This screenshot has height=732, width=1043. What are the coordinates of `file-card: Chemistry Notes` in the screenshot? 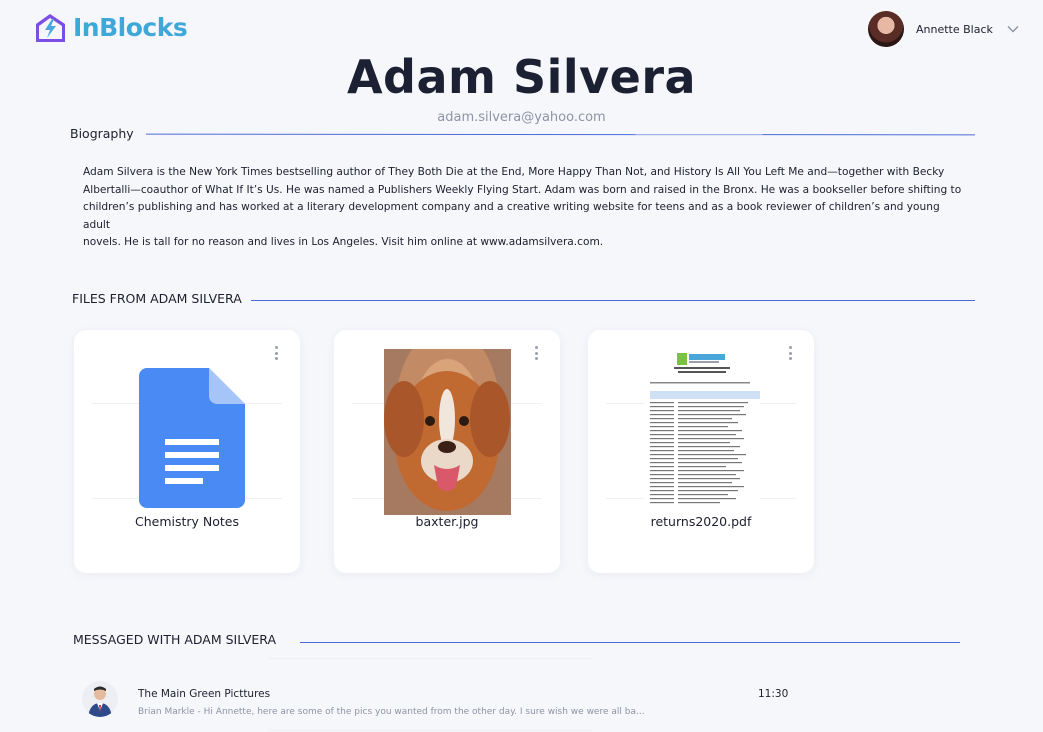 It's located at (187, 451).